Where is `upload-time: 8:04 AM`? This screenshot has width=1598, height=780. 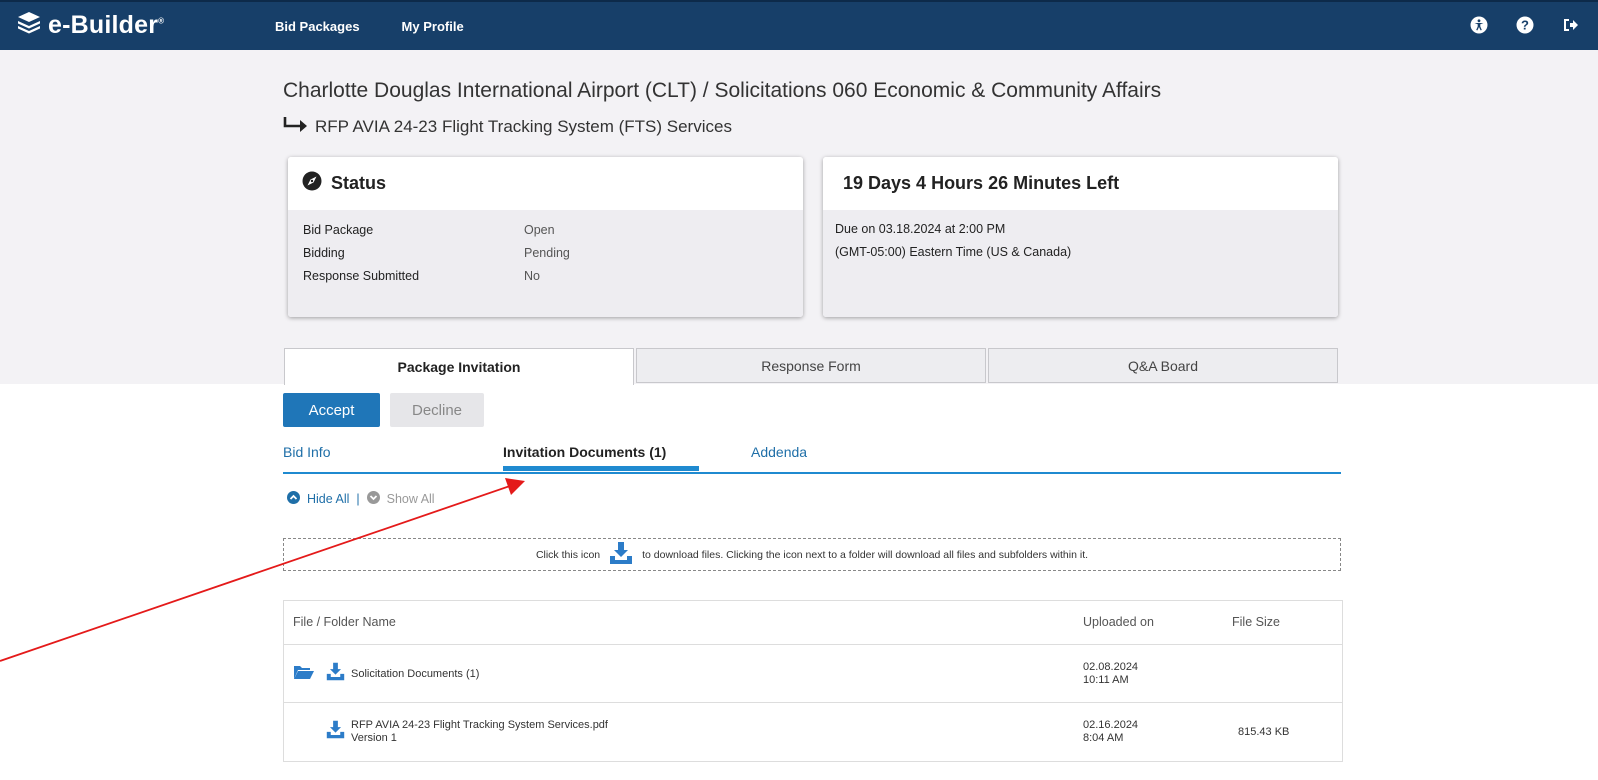
upload-time: 8:04 AM is located at coordinates (1103, 738).